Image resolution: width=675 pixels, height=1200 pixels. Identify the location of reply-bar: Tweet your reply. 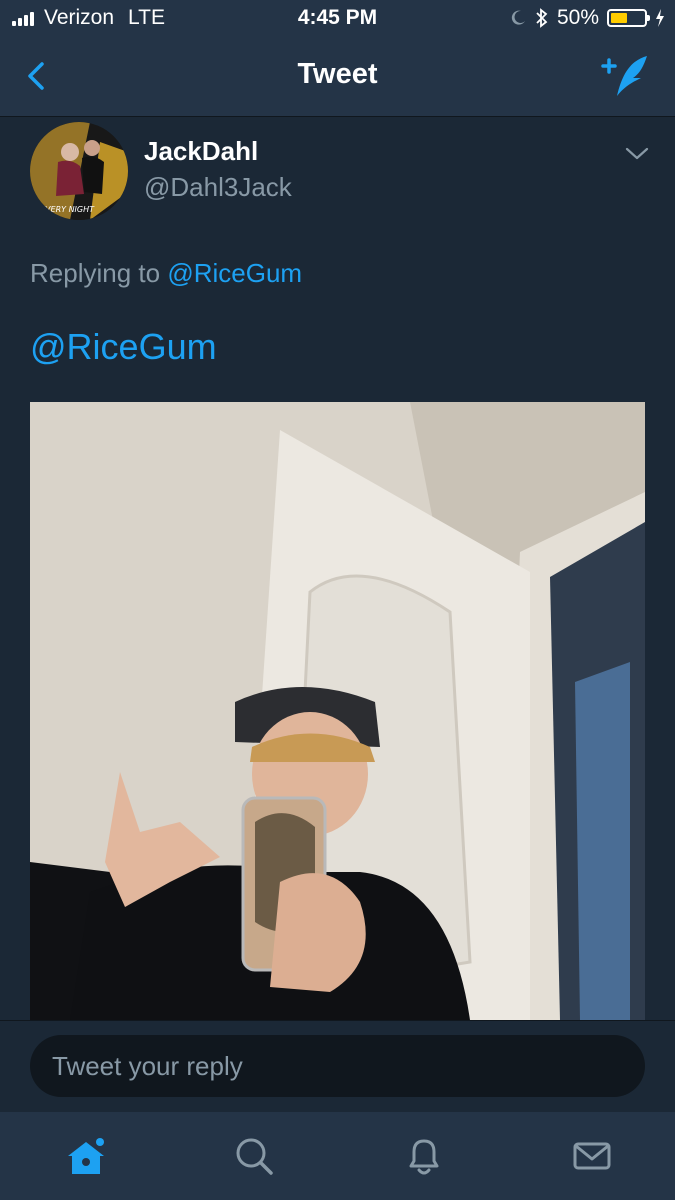
(337, 1066).